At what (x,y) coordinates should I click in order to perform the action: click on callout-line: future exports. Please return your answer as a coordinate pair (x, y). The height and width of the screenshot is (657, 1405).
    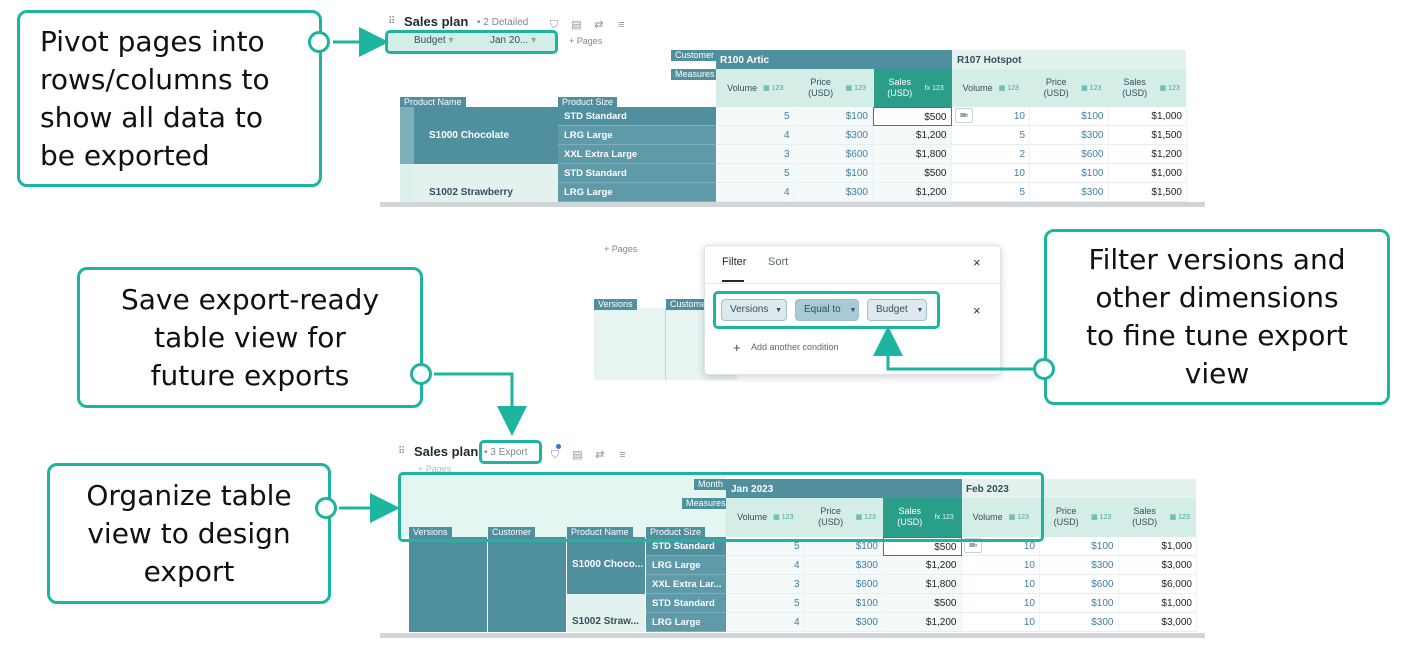
    Looking at the image, I should click on (250, 375).